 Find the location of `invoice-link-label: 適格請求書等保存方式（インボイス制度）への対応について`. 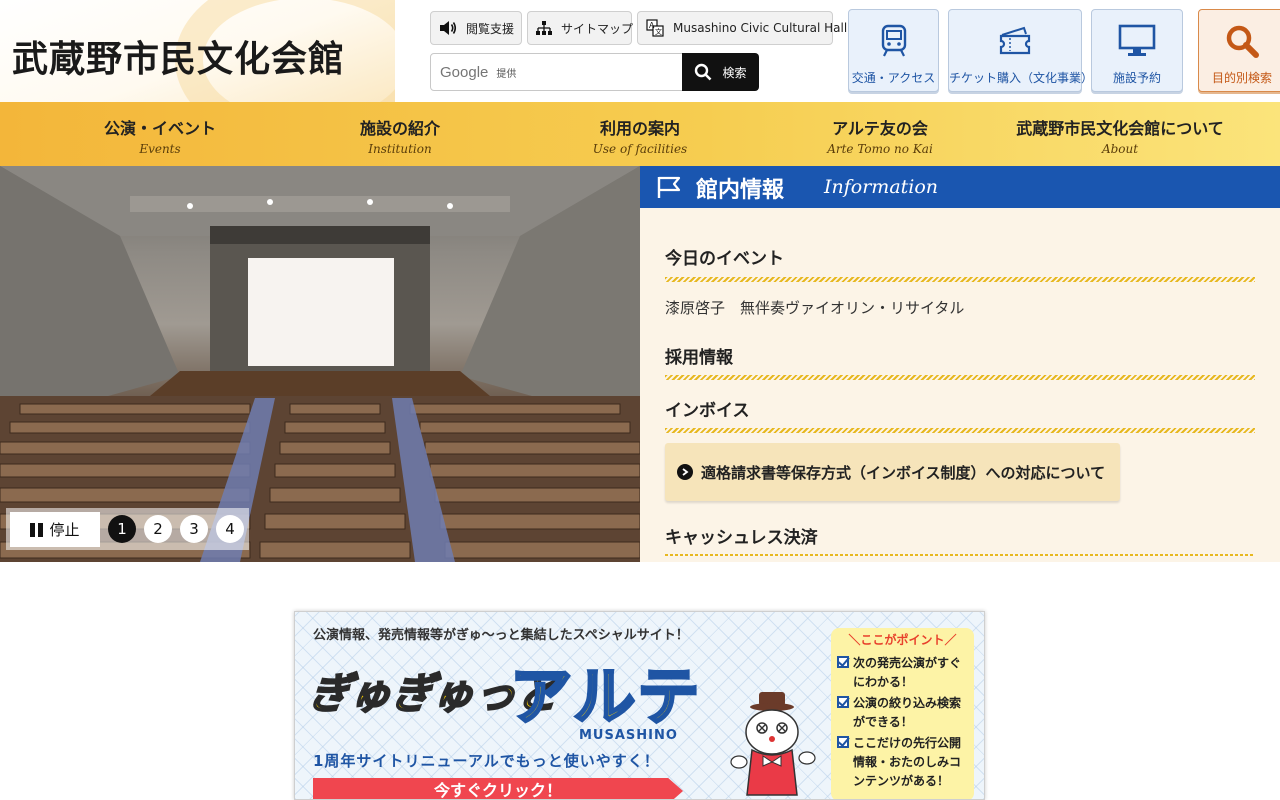

invoice-link-label: 適格請求書等保存方式（インボイス制度）への対応について is located at coordinates (903, 472).